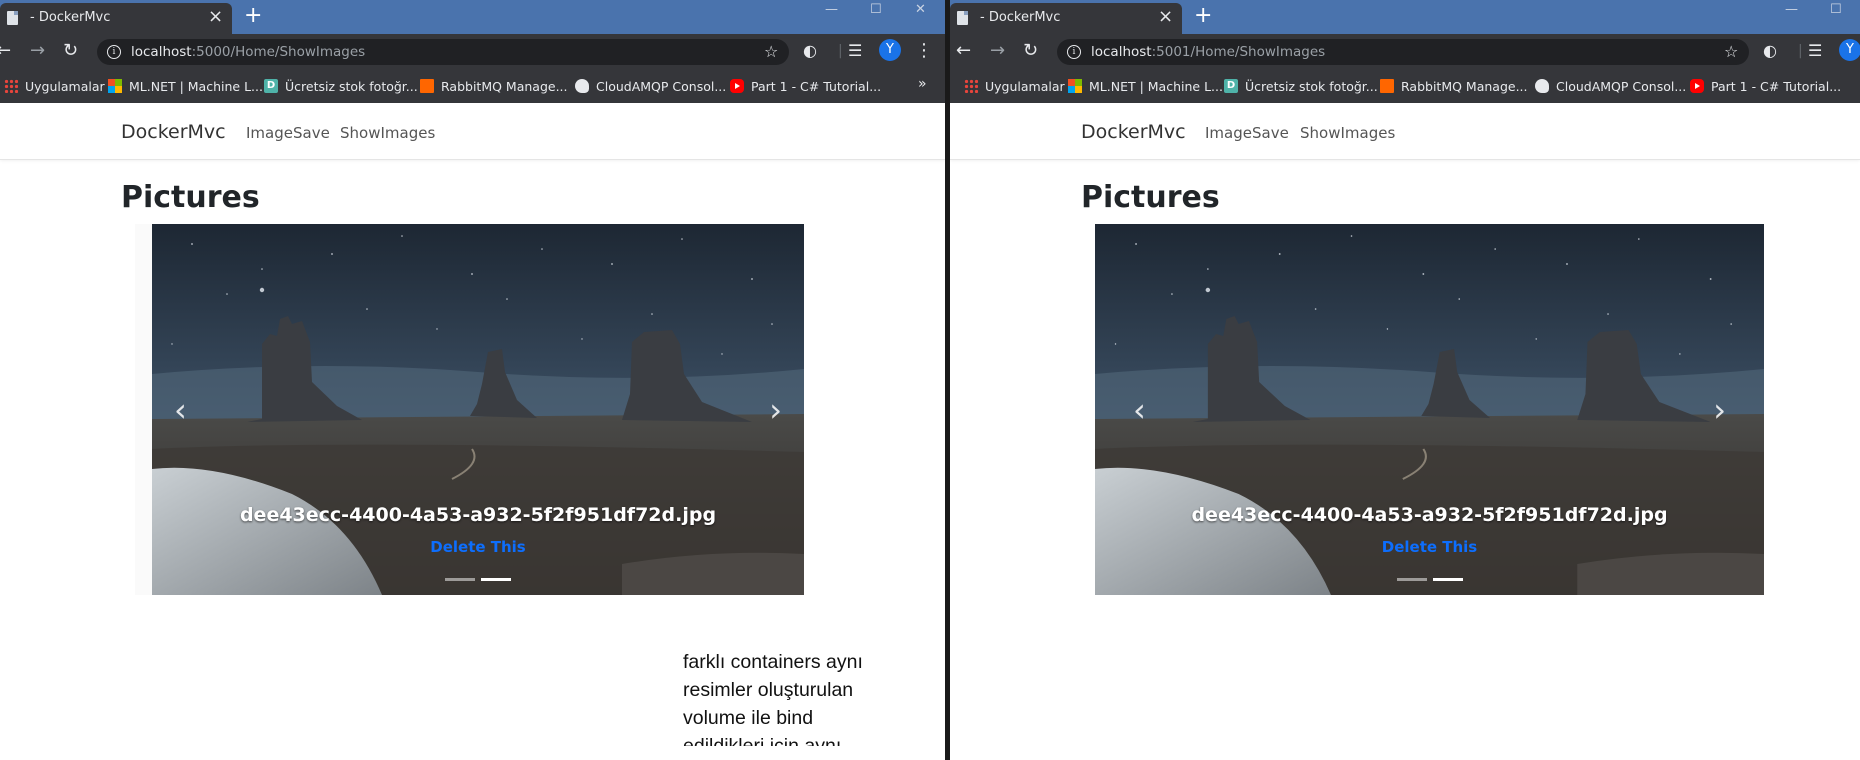 The width and height of the screenshot is (1860, 760). Describe the element at coordinates (920, 9) in the screenshot. I see `window-close-icon: ✕` at that location.